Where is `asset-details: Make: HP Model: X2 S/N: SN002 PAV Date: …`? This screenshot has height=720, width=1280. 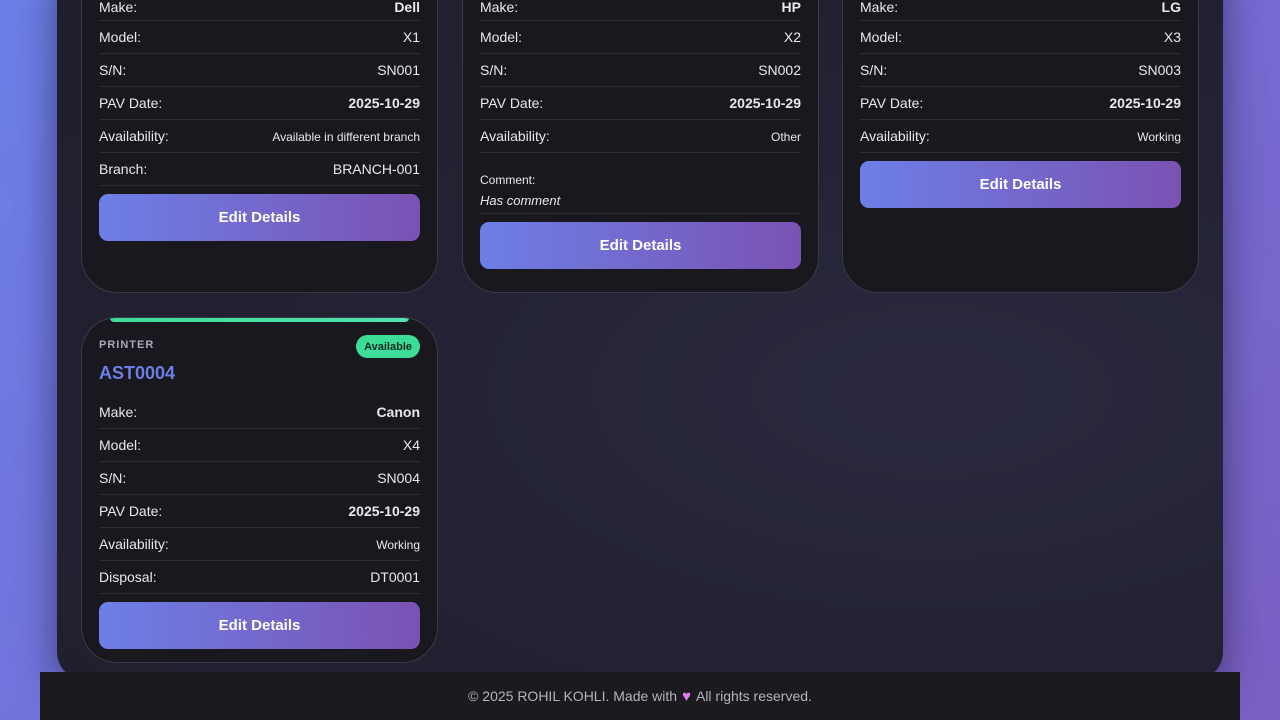
asset-details: Make: HP Model: X2 S/N: SN002 PAV Date: … is located at coordinates (640, 134).